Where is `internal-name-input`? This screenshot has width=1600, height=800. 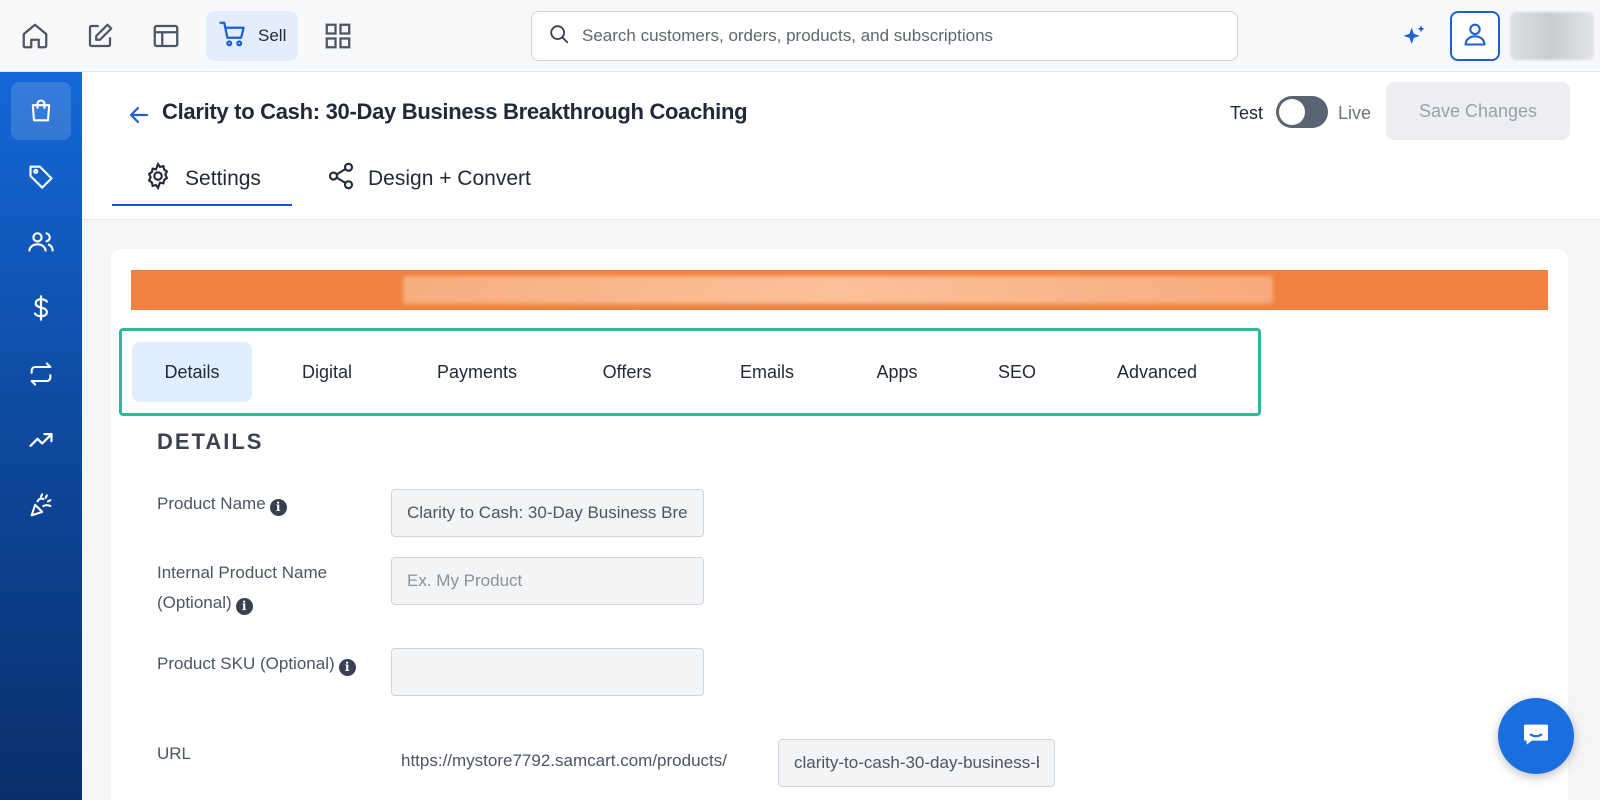
internal-name-input is located at coordinates (547, 581).